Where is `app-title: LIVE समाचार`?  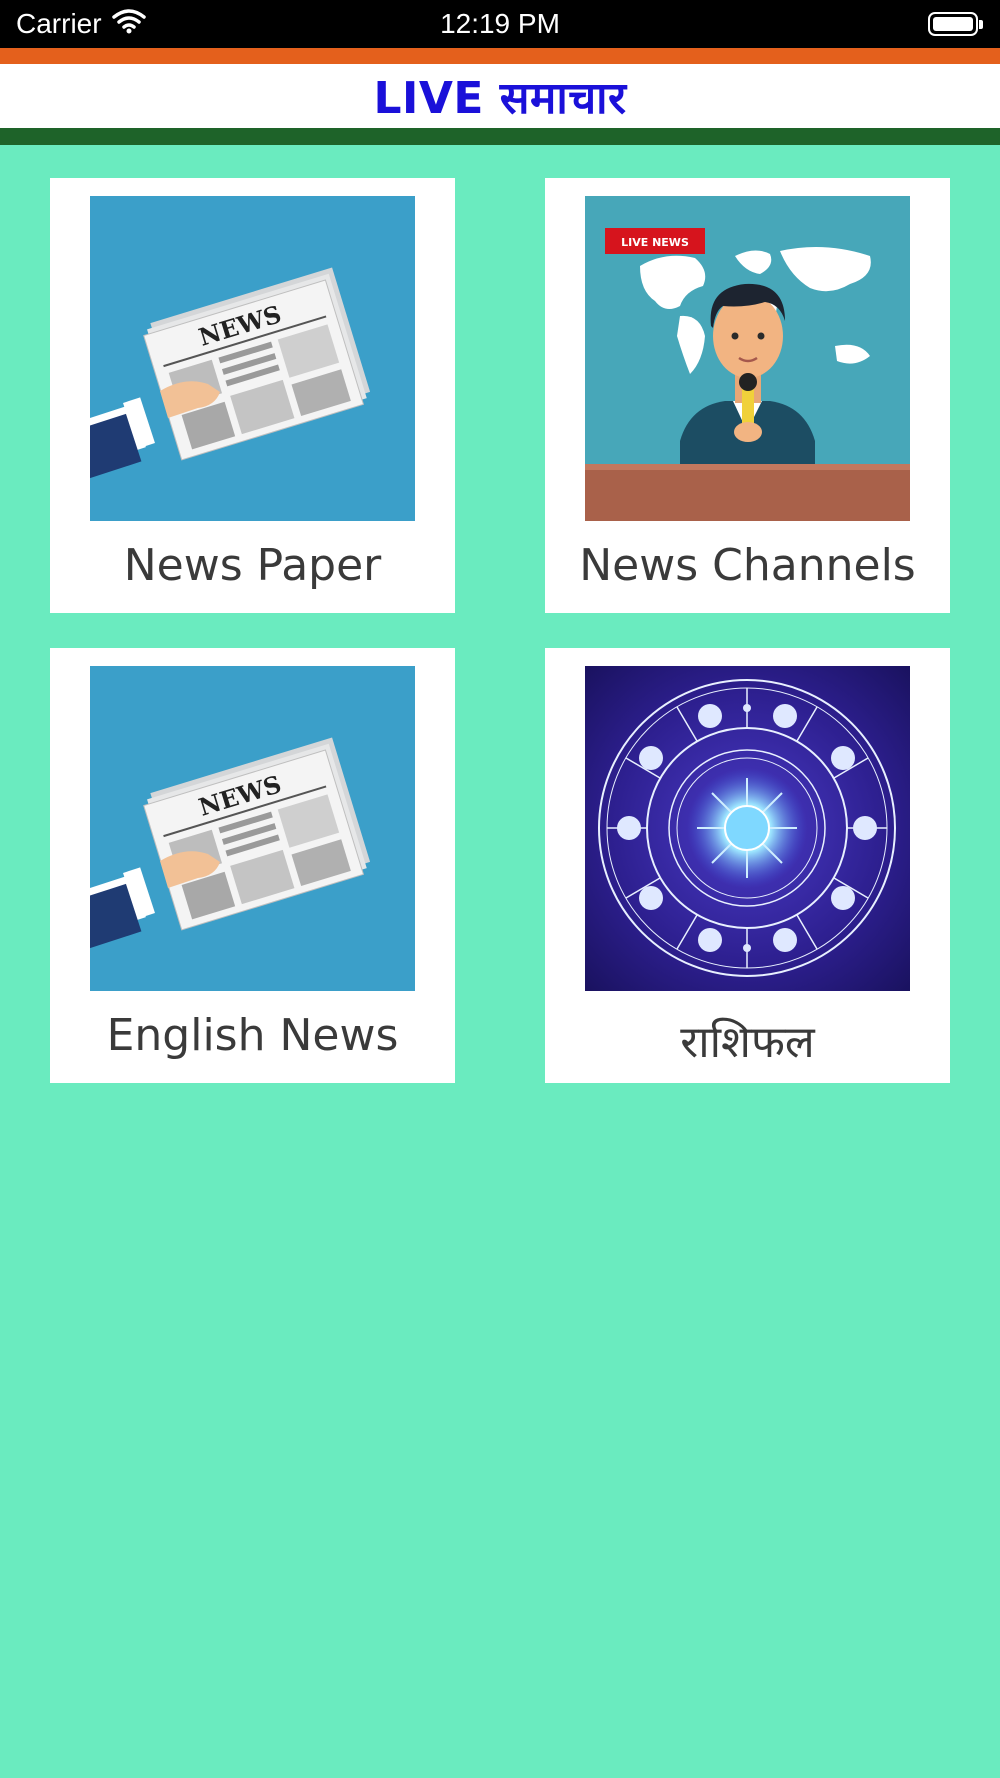
app-title: LIVE समाचार is located at coordinates (500, 98).